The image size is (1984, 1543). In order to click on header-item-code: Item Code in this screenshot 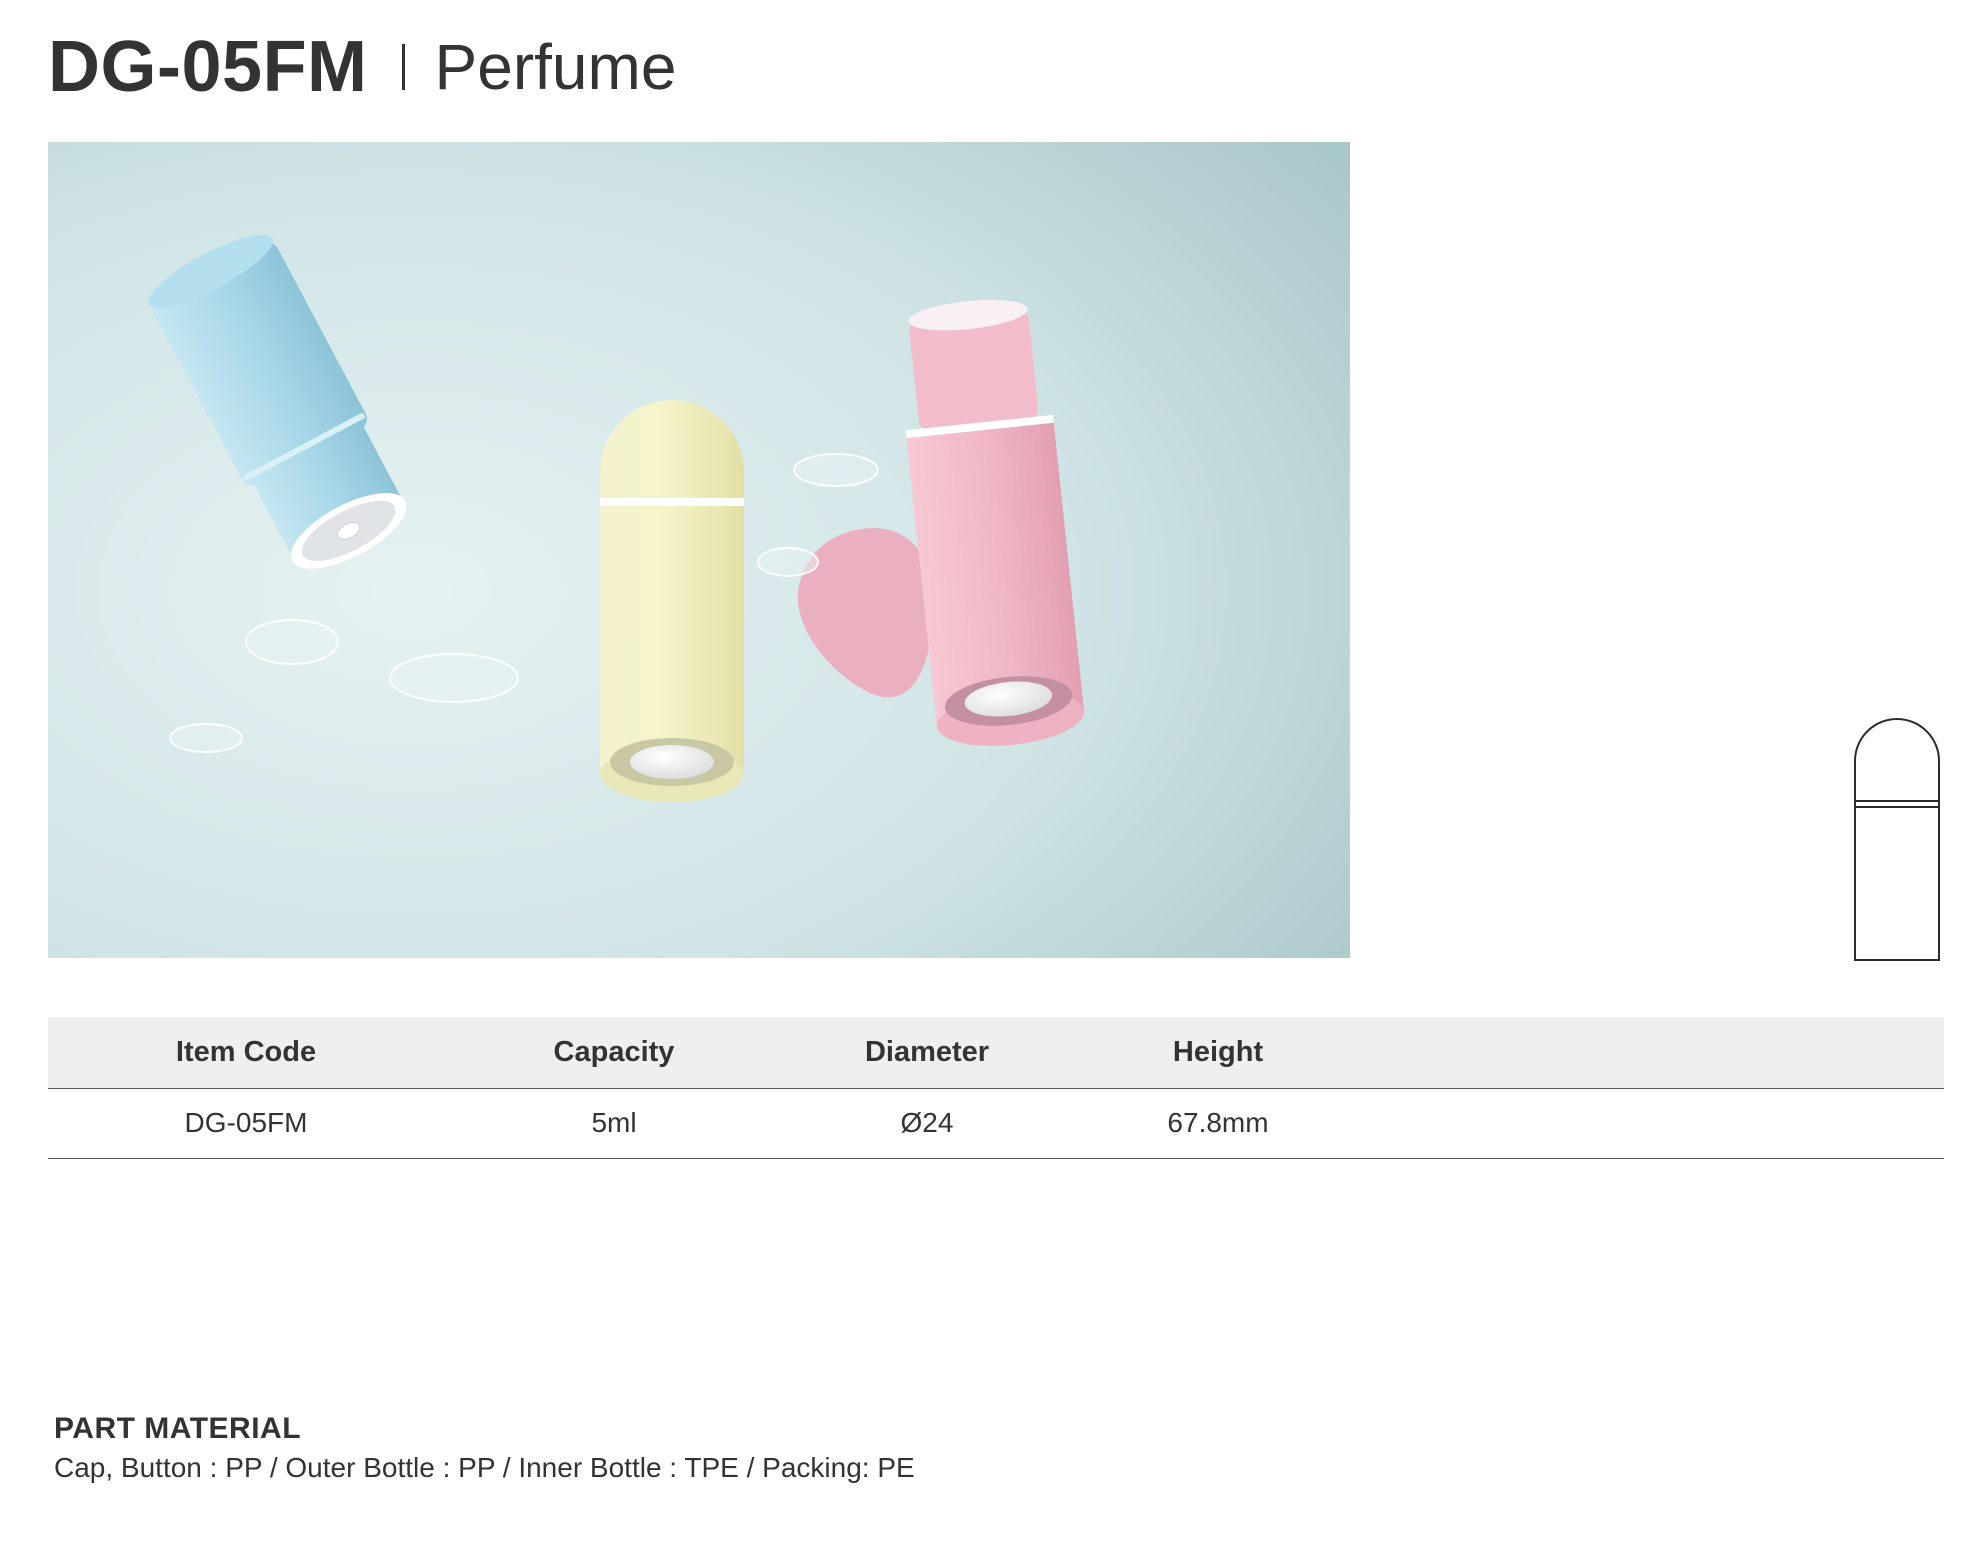, I will do `click(246, 1053)`.